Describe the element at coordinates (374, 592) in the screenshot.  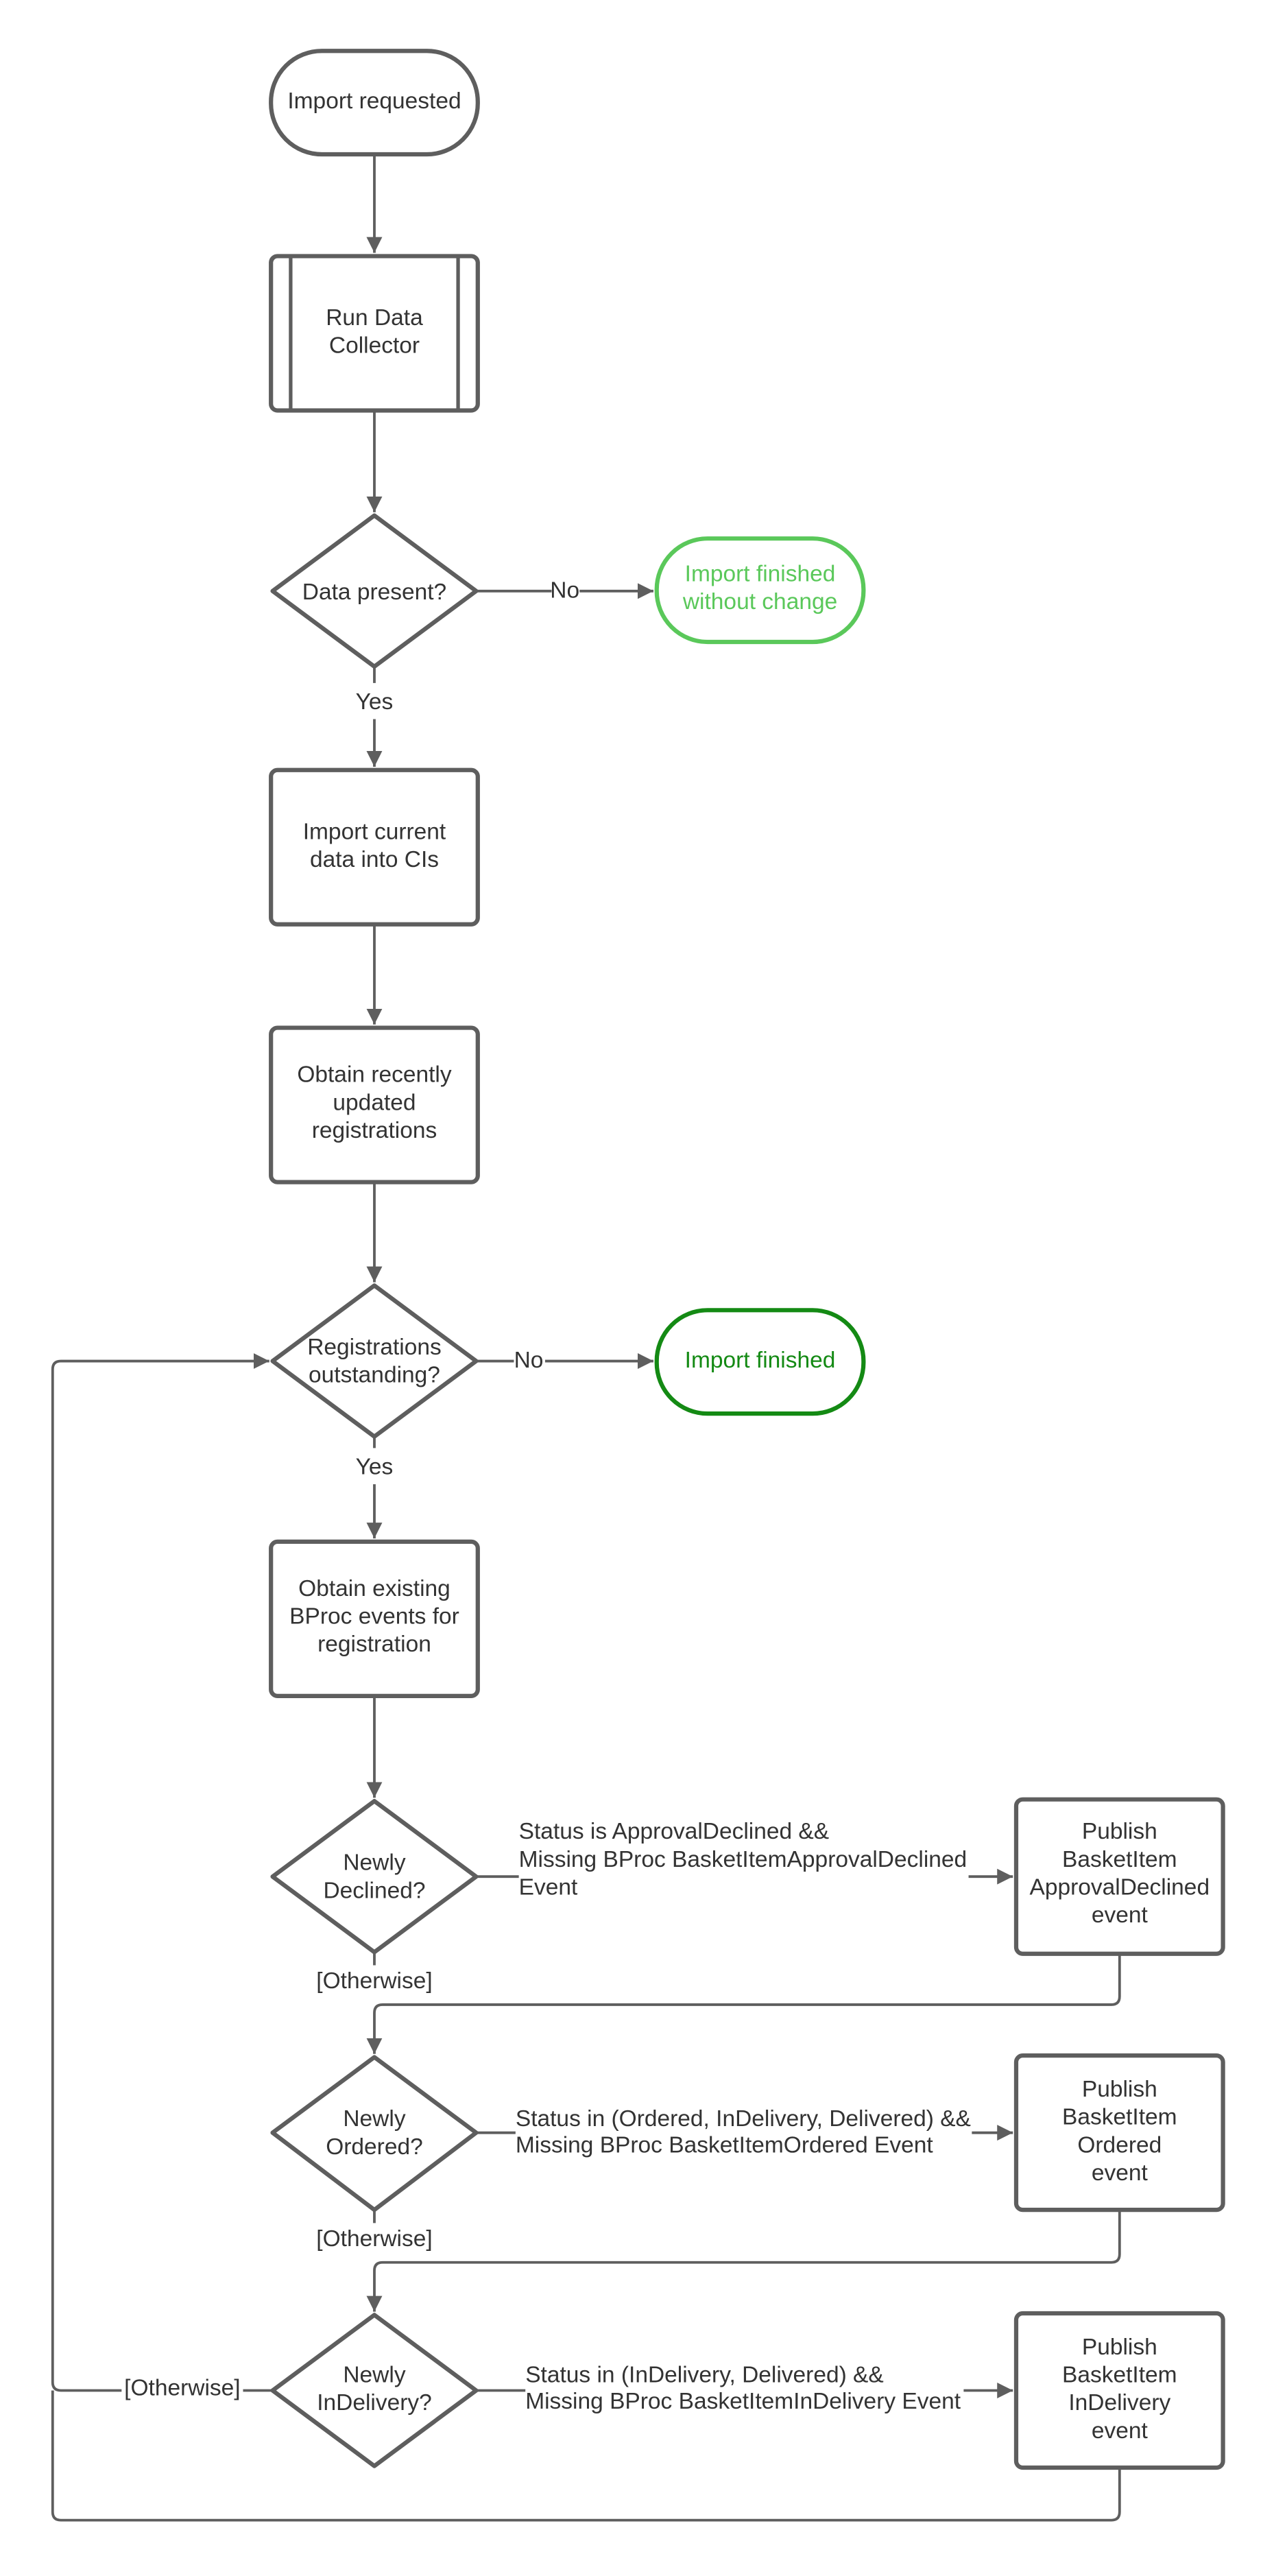
I see `data-present-label: Data present?` at that location.